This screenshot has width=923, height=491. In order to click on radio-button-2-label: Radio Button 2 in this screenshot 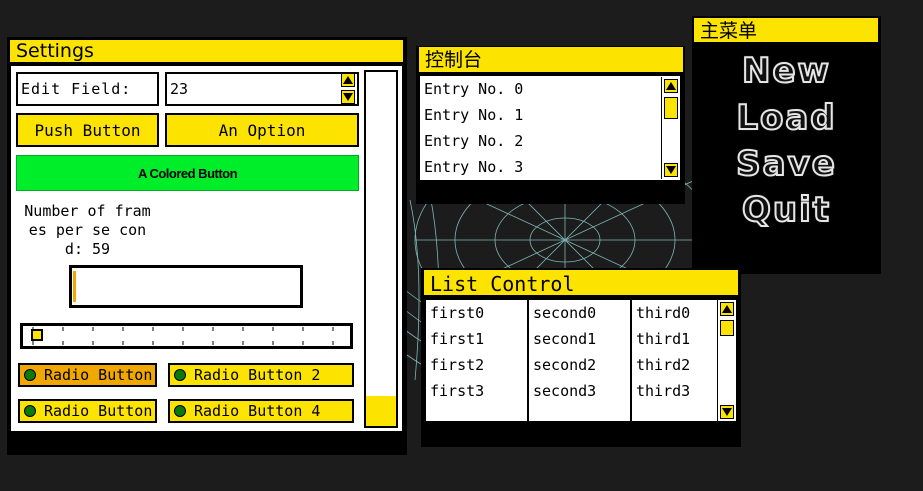, I will do `click(257, 375)`.